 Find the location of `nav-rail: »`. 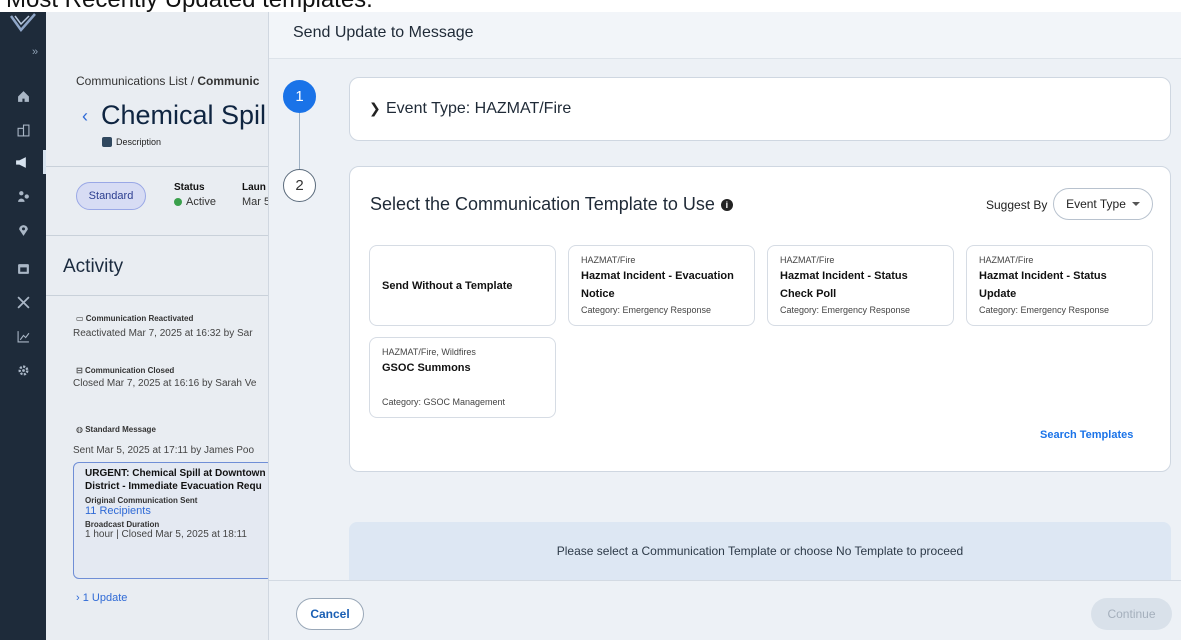

nav-rail: » is located at coordinates (23, 326).